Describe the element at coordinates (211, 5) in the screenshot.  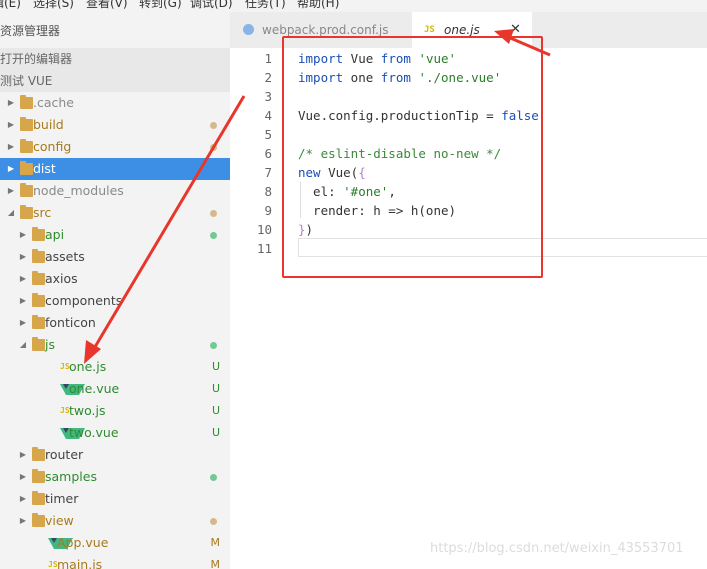
I see `menu-item: 调试(D)` at that location.